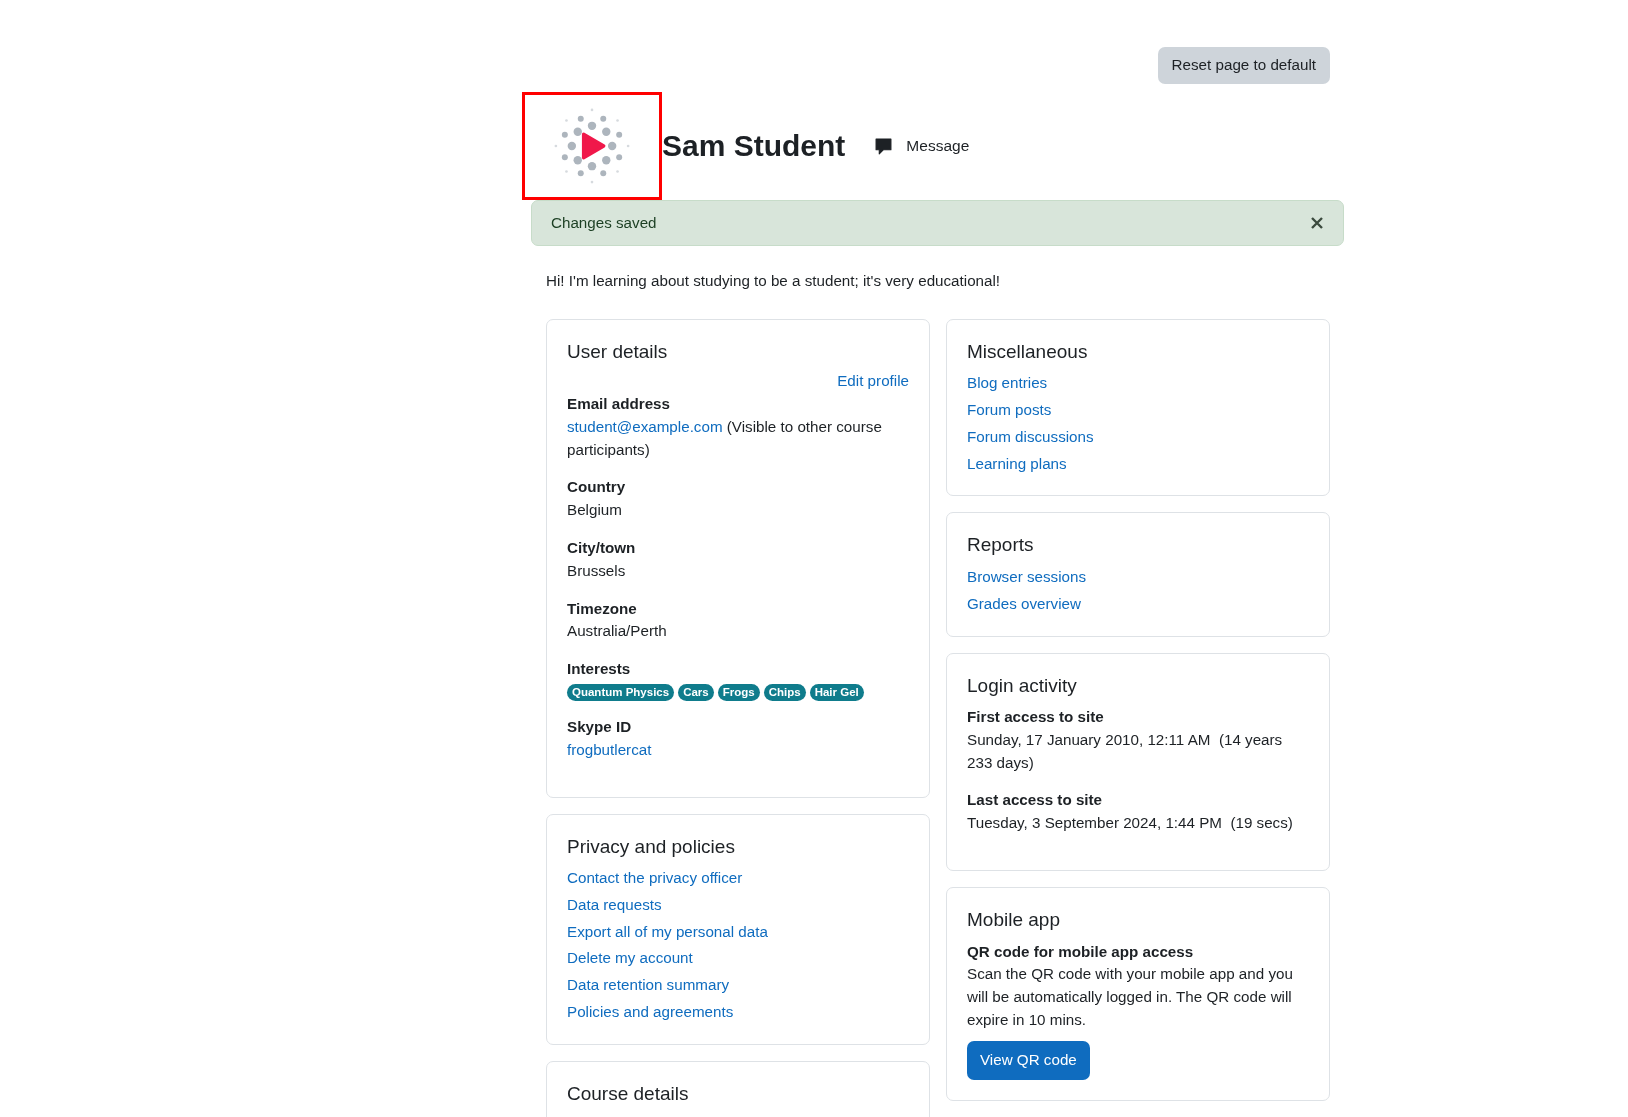 Image resolution: width=1628 pixels, height=1117 pixels. Describe the element at coordinates (604, 222) in the screenshot. I see `alert-text: Changes saved` at that location.